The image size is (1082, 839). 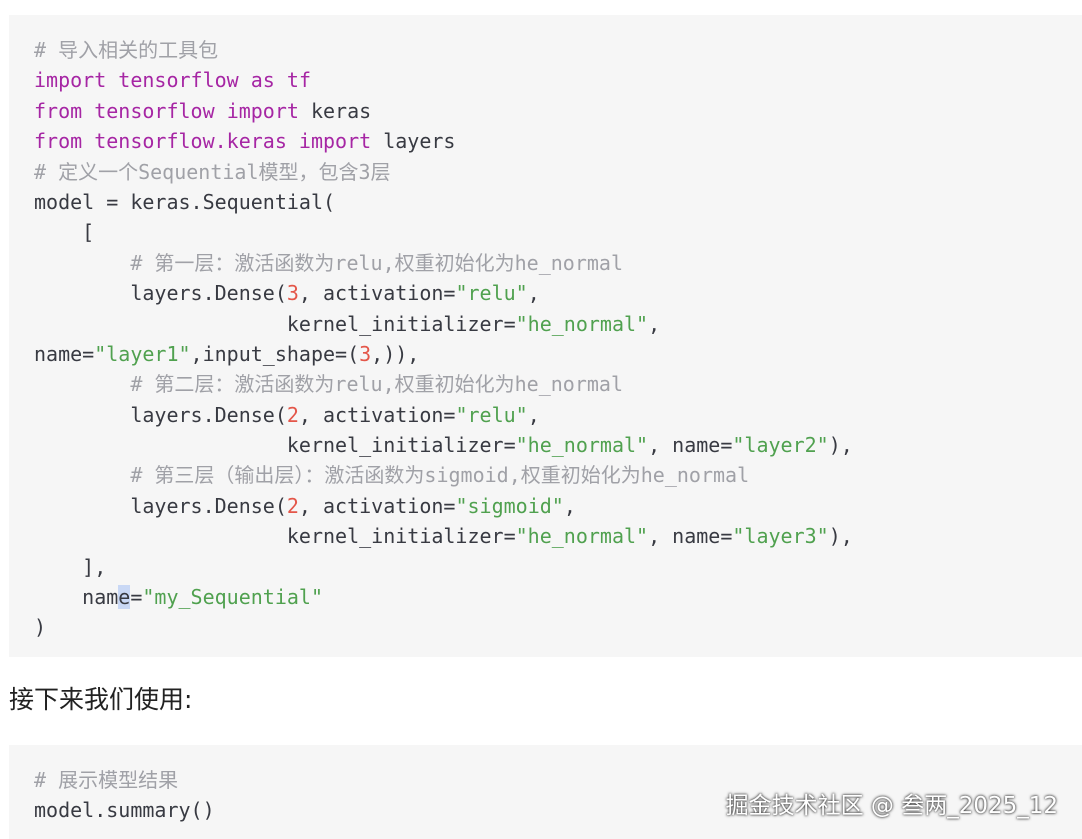 I want to click on code-line: import tensorflow as tf, so click(x=558, y=80).